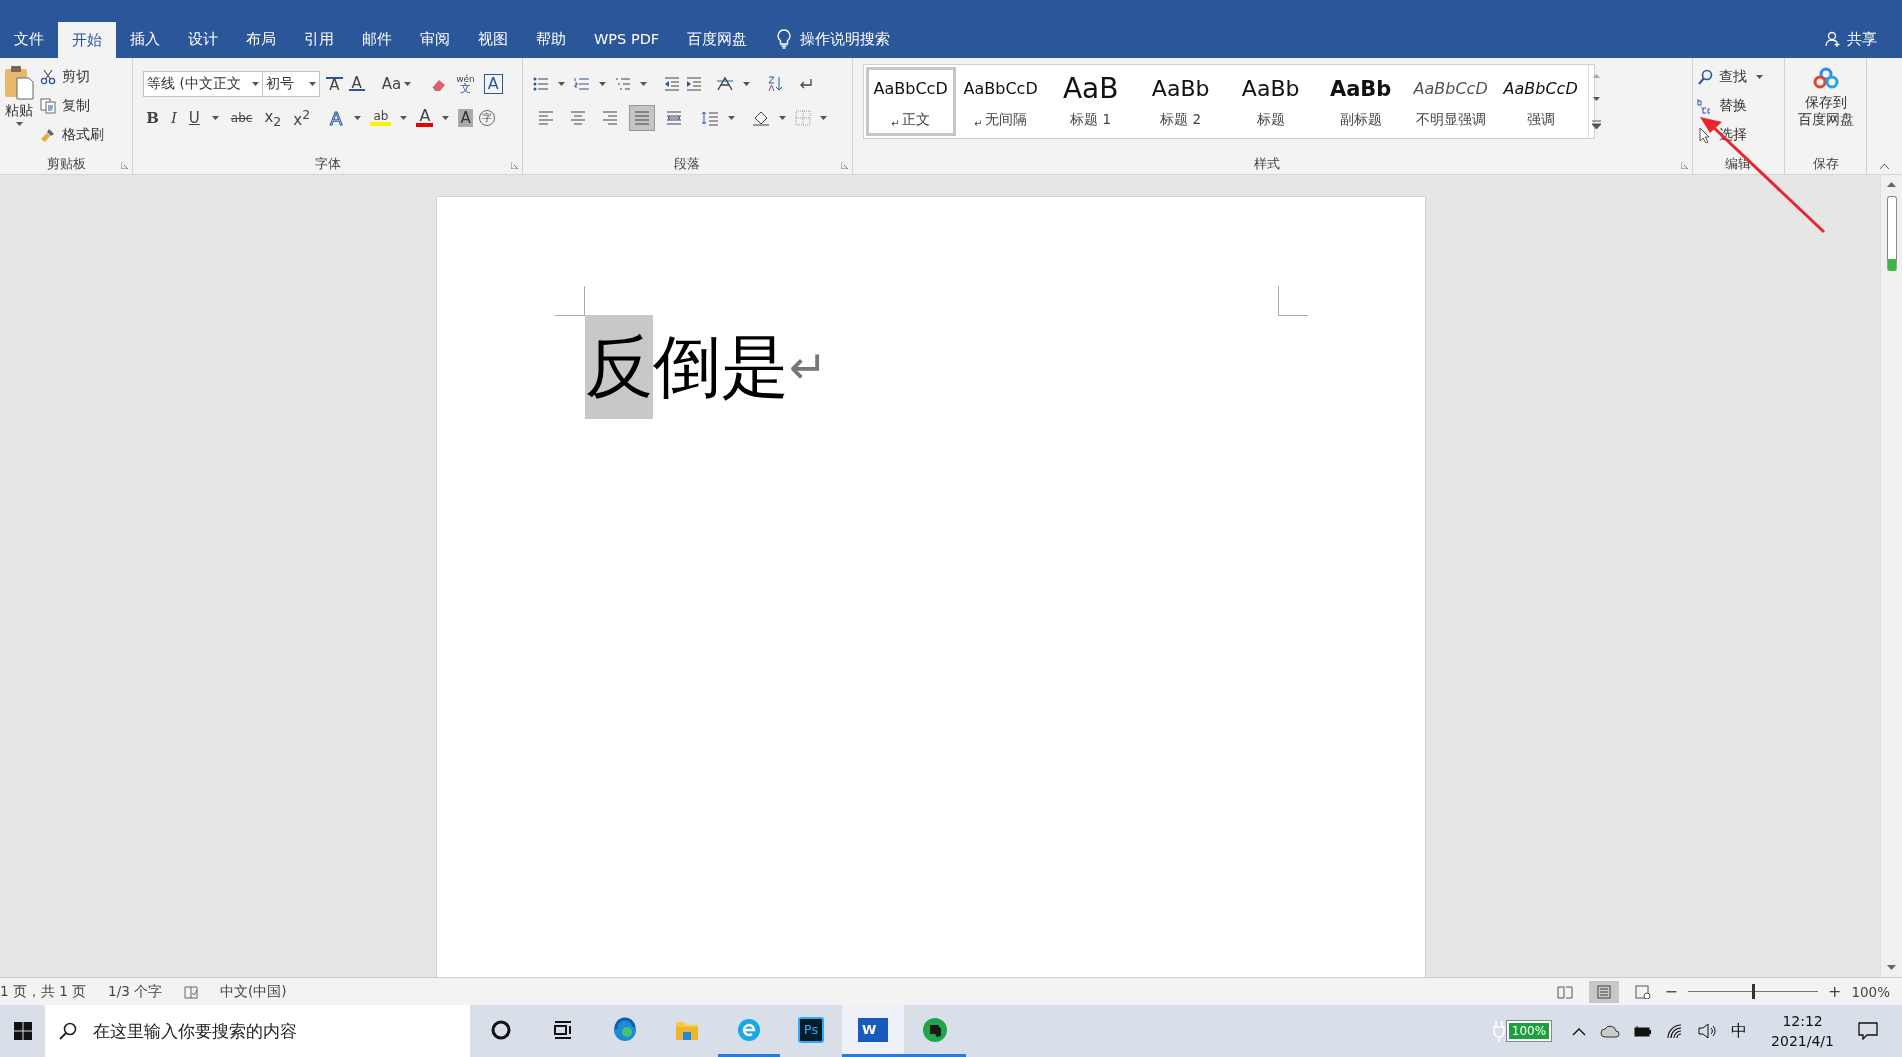 This screenshot has height=1057, width=1902. I want to click on style-gallery-item: AaBbCcD ↵ 正文, so click(910, 101).